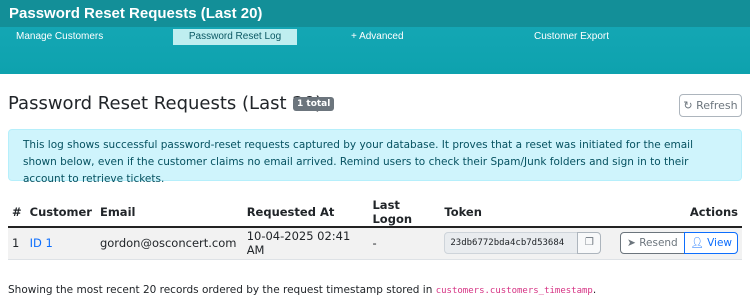  What do you see at coordinates (17, 213) in the screenshot?
I see `col-header-num: #` at bounding box center [17, 213].